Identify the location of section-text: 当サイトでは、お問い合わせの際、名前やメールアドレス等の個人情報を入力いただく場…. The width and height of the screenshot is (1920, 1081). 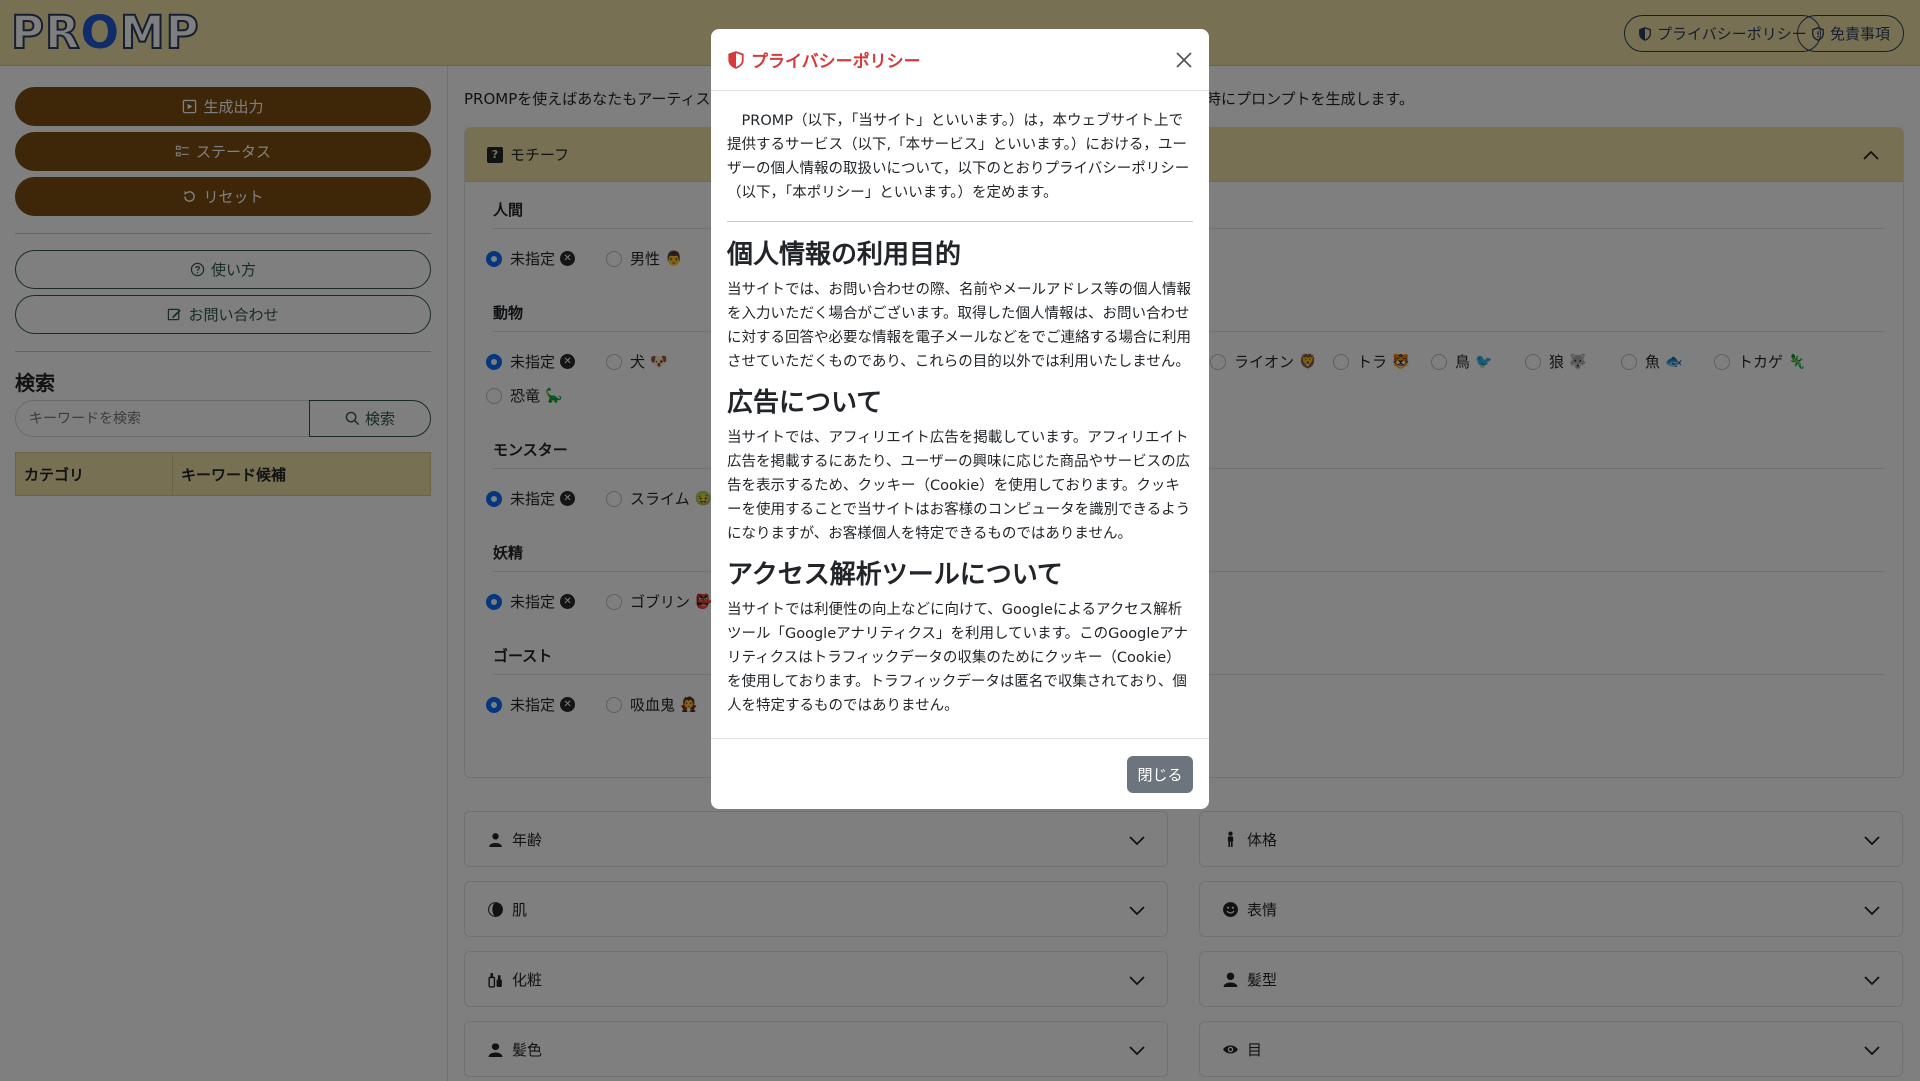
(959, 326).